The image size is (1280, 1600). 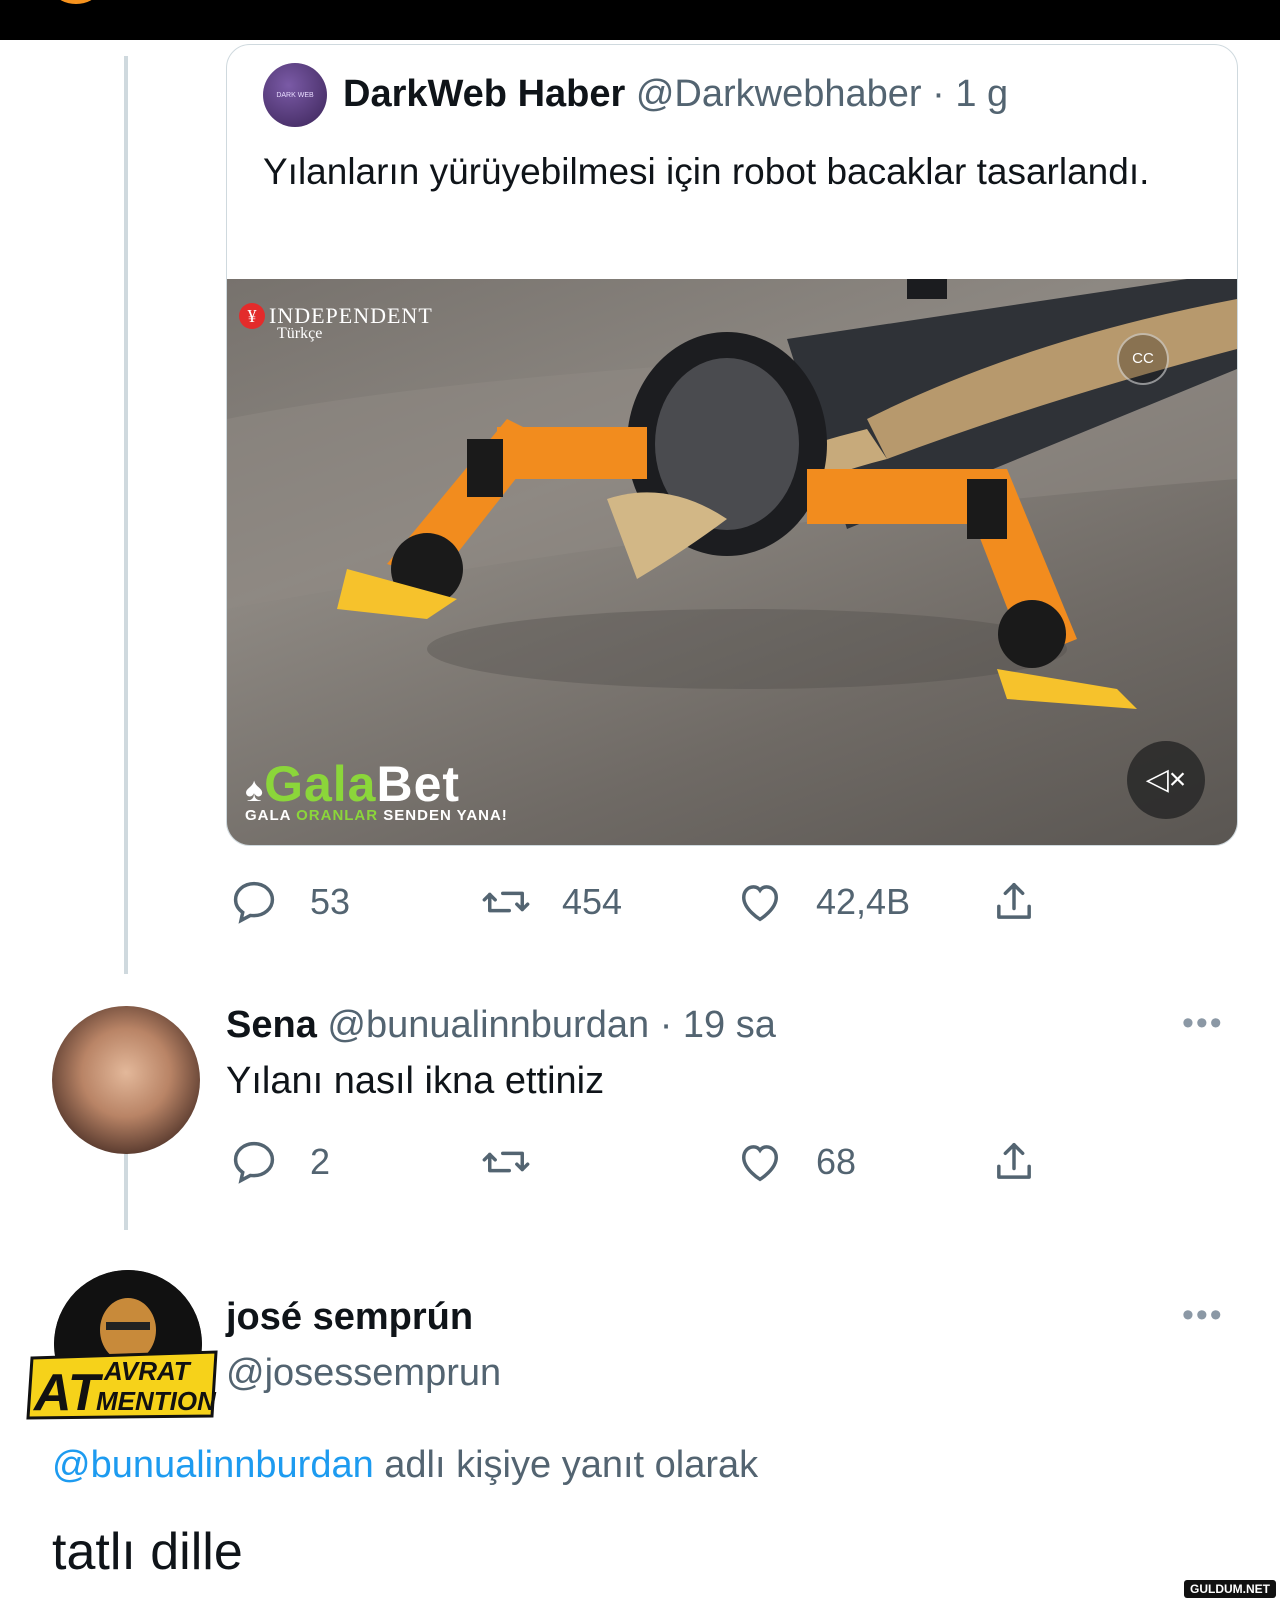 I want to click on reply-to-link: @bunualinnburdan, so click(x=213, y=1465).